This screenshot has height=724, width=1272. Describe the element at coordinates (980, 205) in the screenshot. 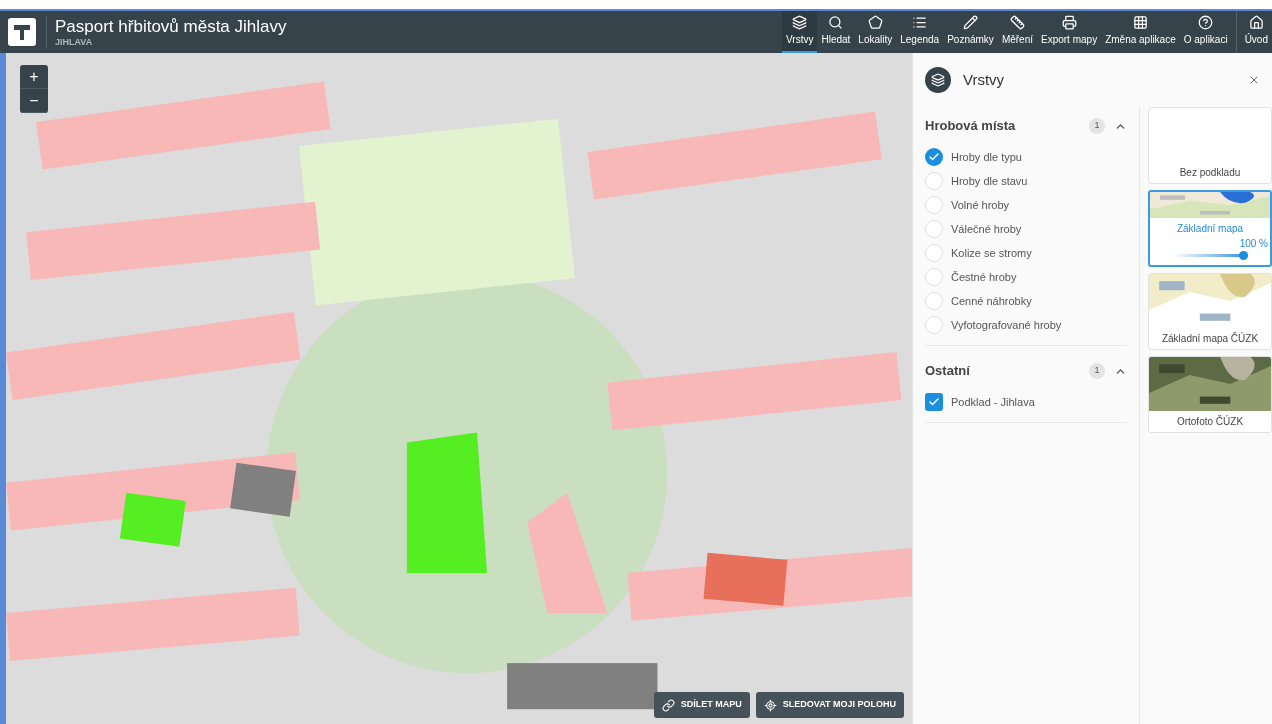

I see `layer-label: Volné hroby` at that location.